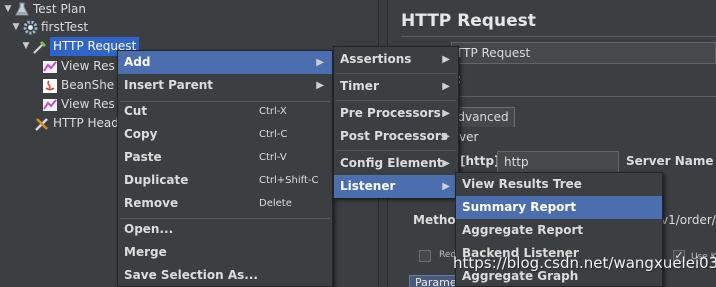 The width and height of the screenshot is (716, 287). What do you see at coordinates (225, 62) in the screenshot?
I see `menu-item-add: Add ▶` at bounding box center [225, 62].